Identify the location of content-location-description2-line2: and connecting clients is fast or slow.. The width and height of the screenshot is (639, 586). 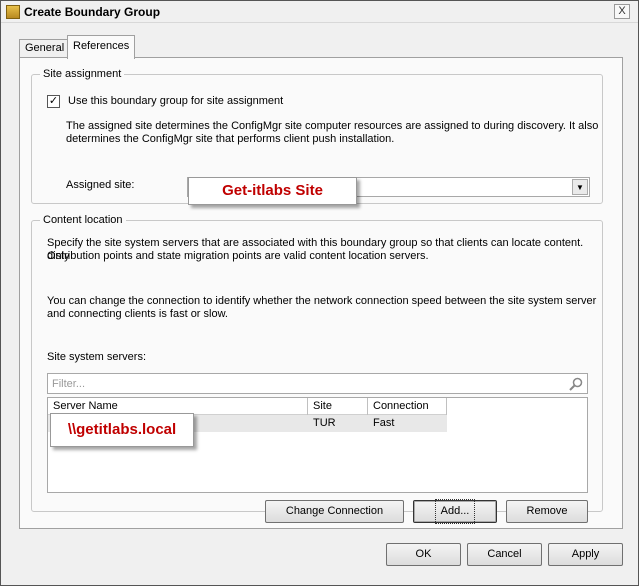
(137, 314).